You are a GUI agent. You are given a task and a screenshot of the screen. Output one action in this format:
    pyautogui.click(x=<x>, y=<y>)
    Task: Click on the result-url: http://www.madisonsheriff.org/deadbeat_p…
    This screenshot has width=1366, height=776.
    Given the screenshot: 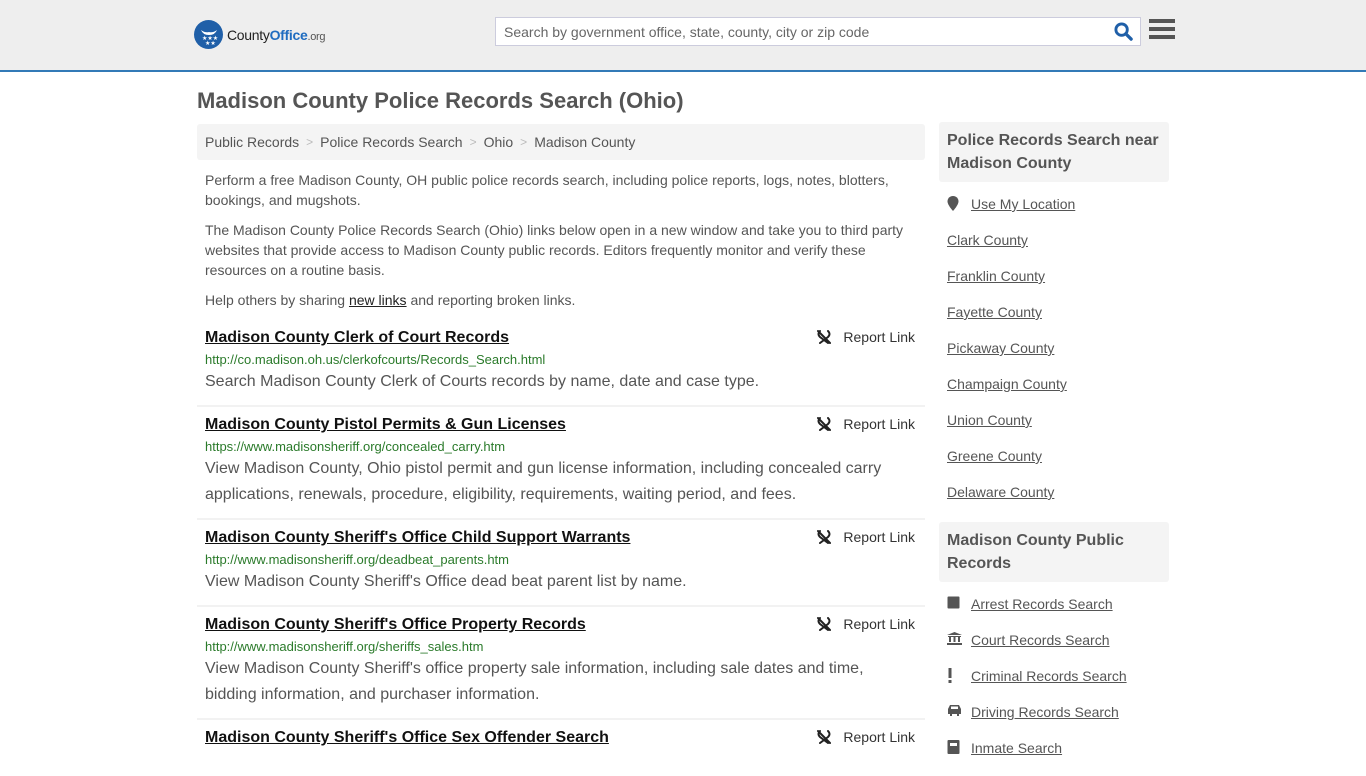 What is the action you would take?
    pyautogui.click(x=357, y=559)
    